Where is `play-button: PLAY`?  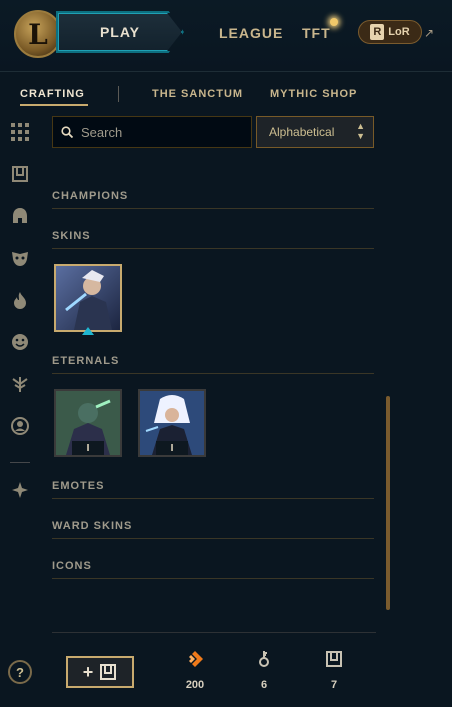
play-button: PLAY is located at coordinates (120, 32).